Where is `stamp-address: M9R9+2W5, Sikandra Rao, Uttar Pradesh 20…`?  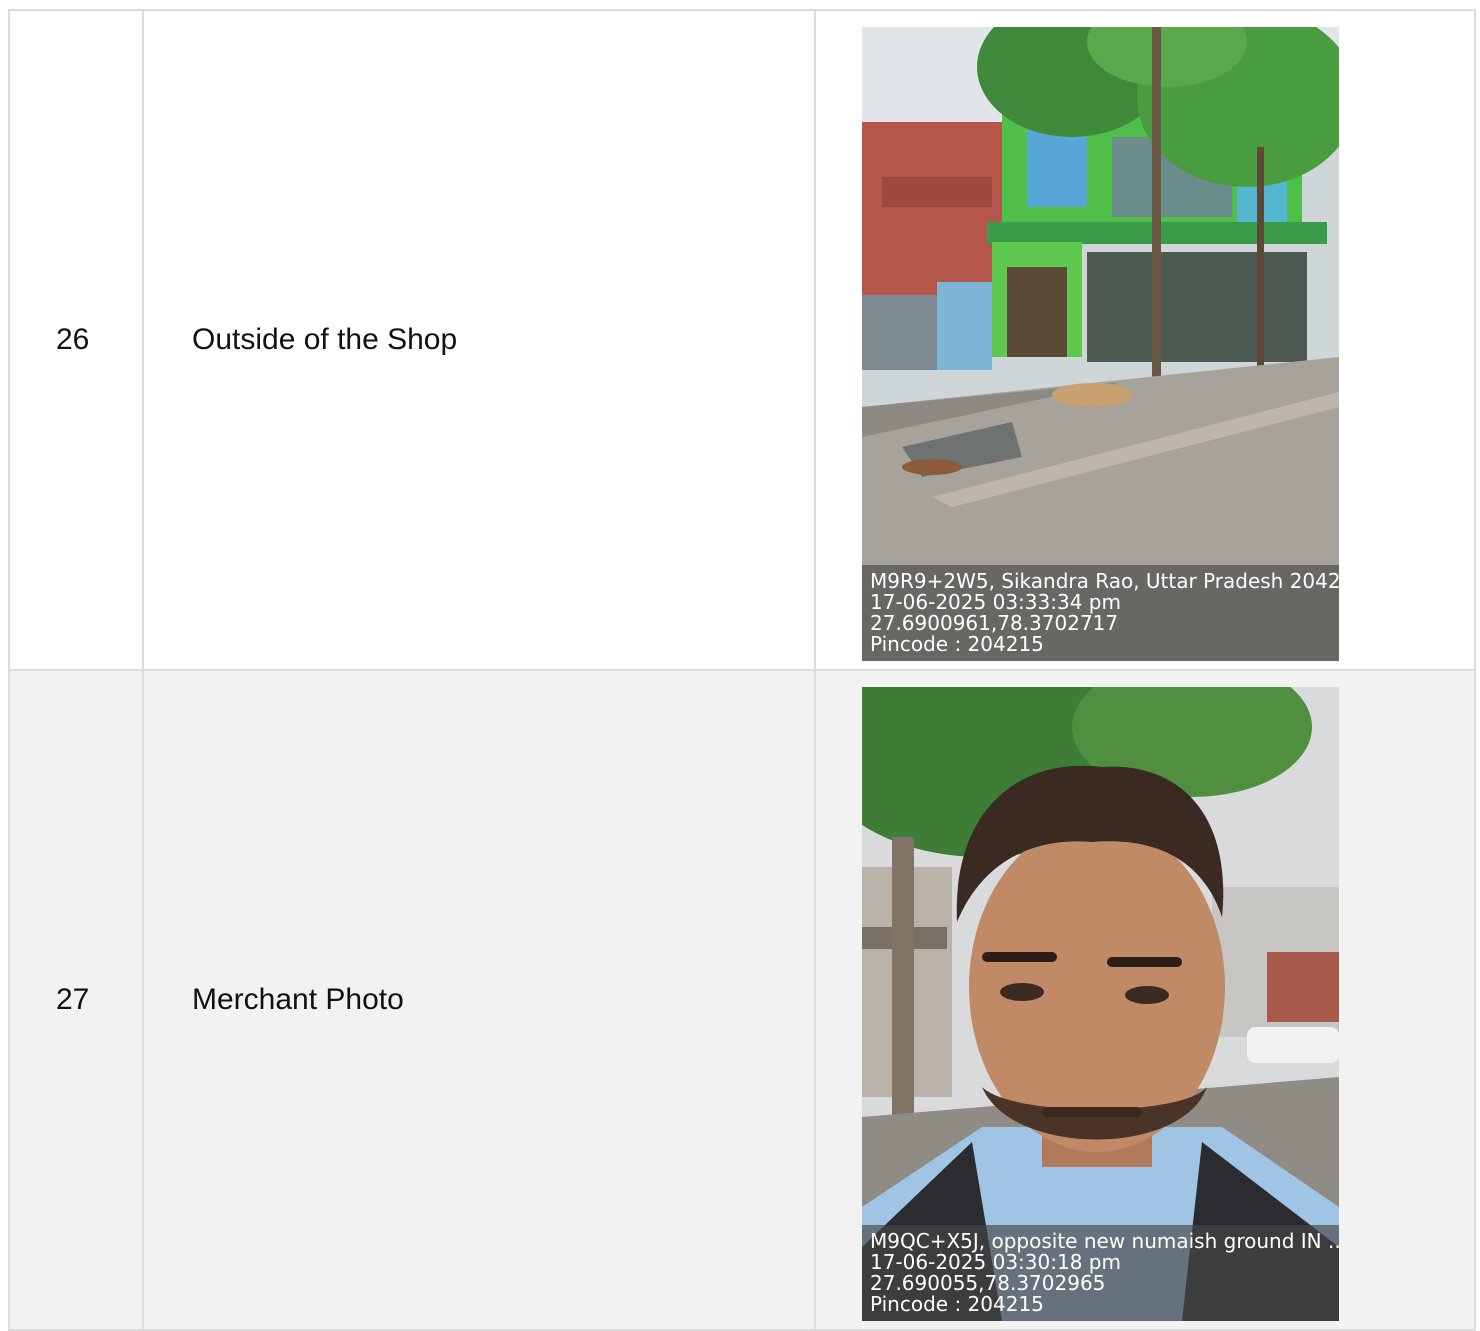 stamp-address: M9R9+2W5, Sikandra Rao, Uttar Pradesh 20… is located at coordinates (1104, 581).